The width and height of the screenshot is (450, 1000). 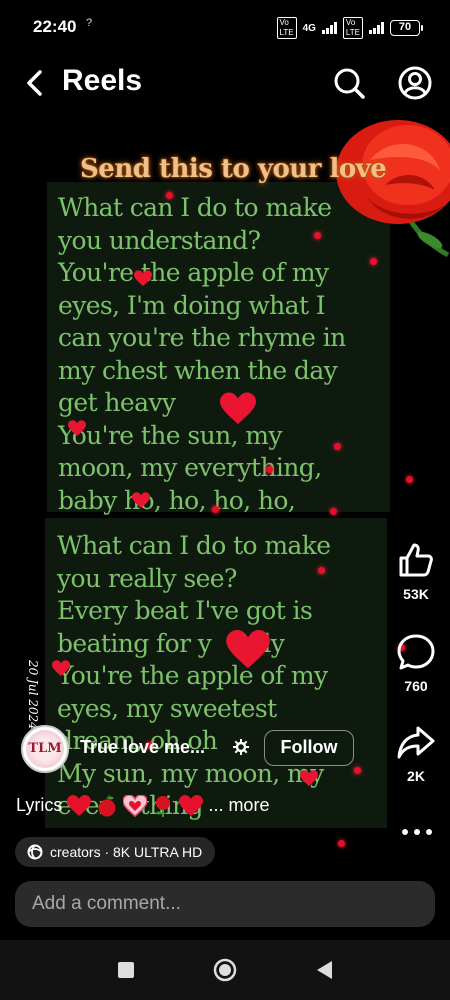 What do you see at coordinates (417, 832) in the screenshot?
I see `more-options-icon` at bounding box center [417, 832].